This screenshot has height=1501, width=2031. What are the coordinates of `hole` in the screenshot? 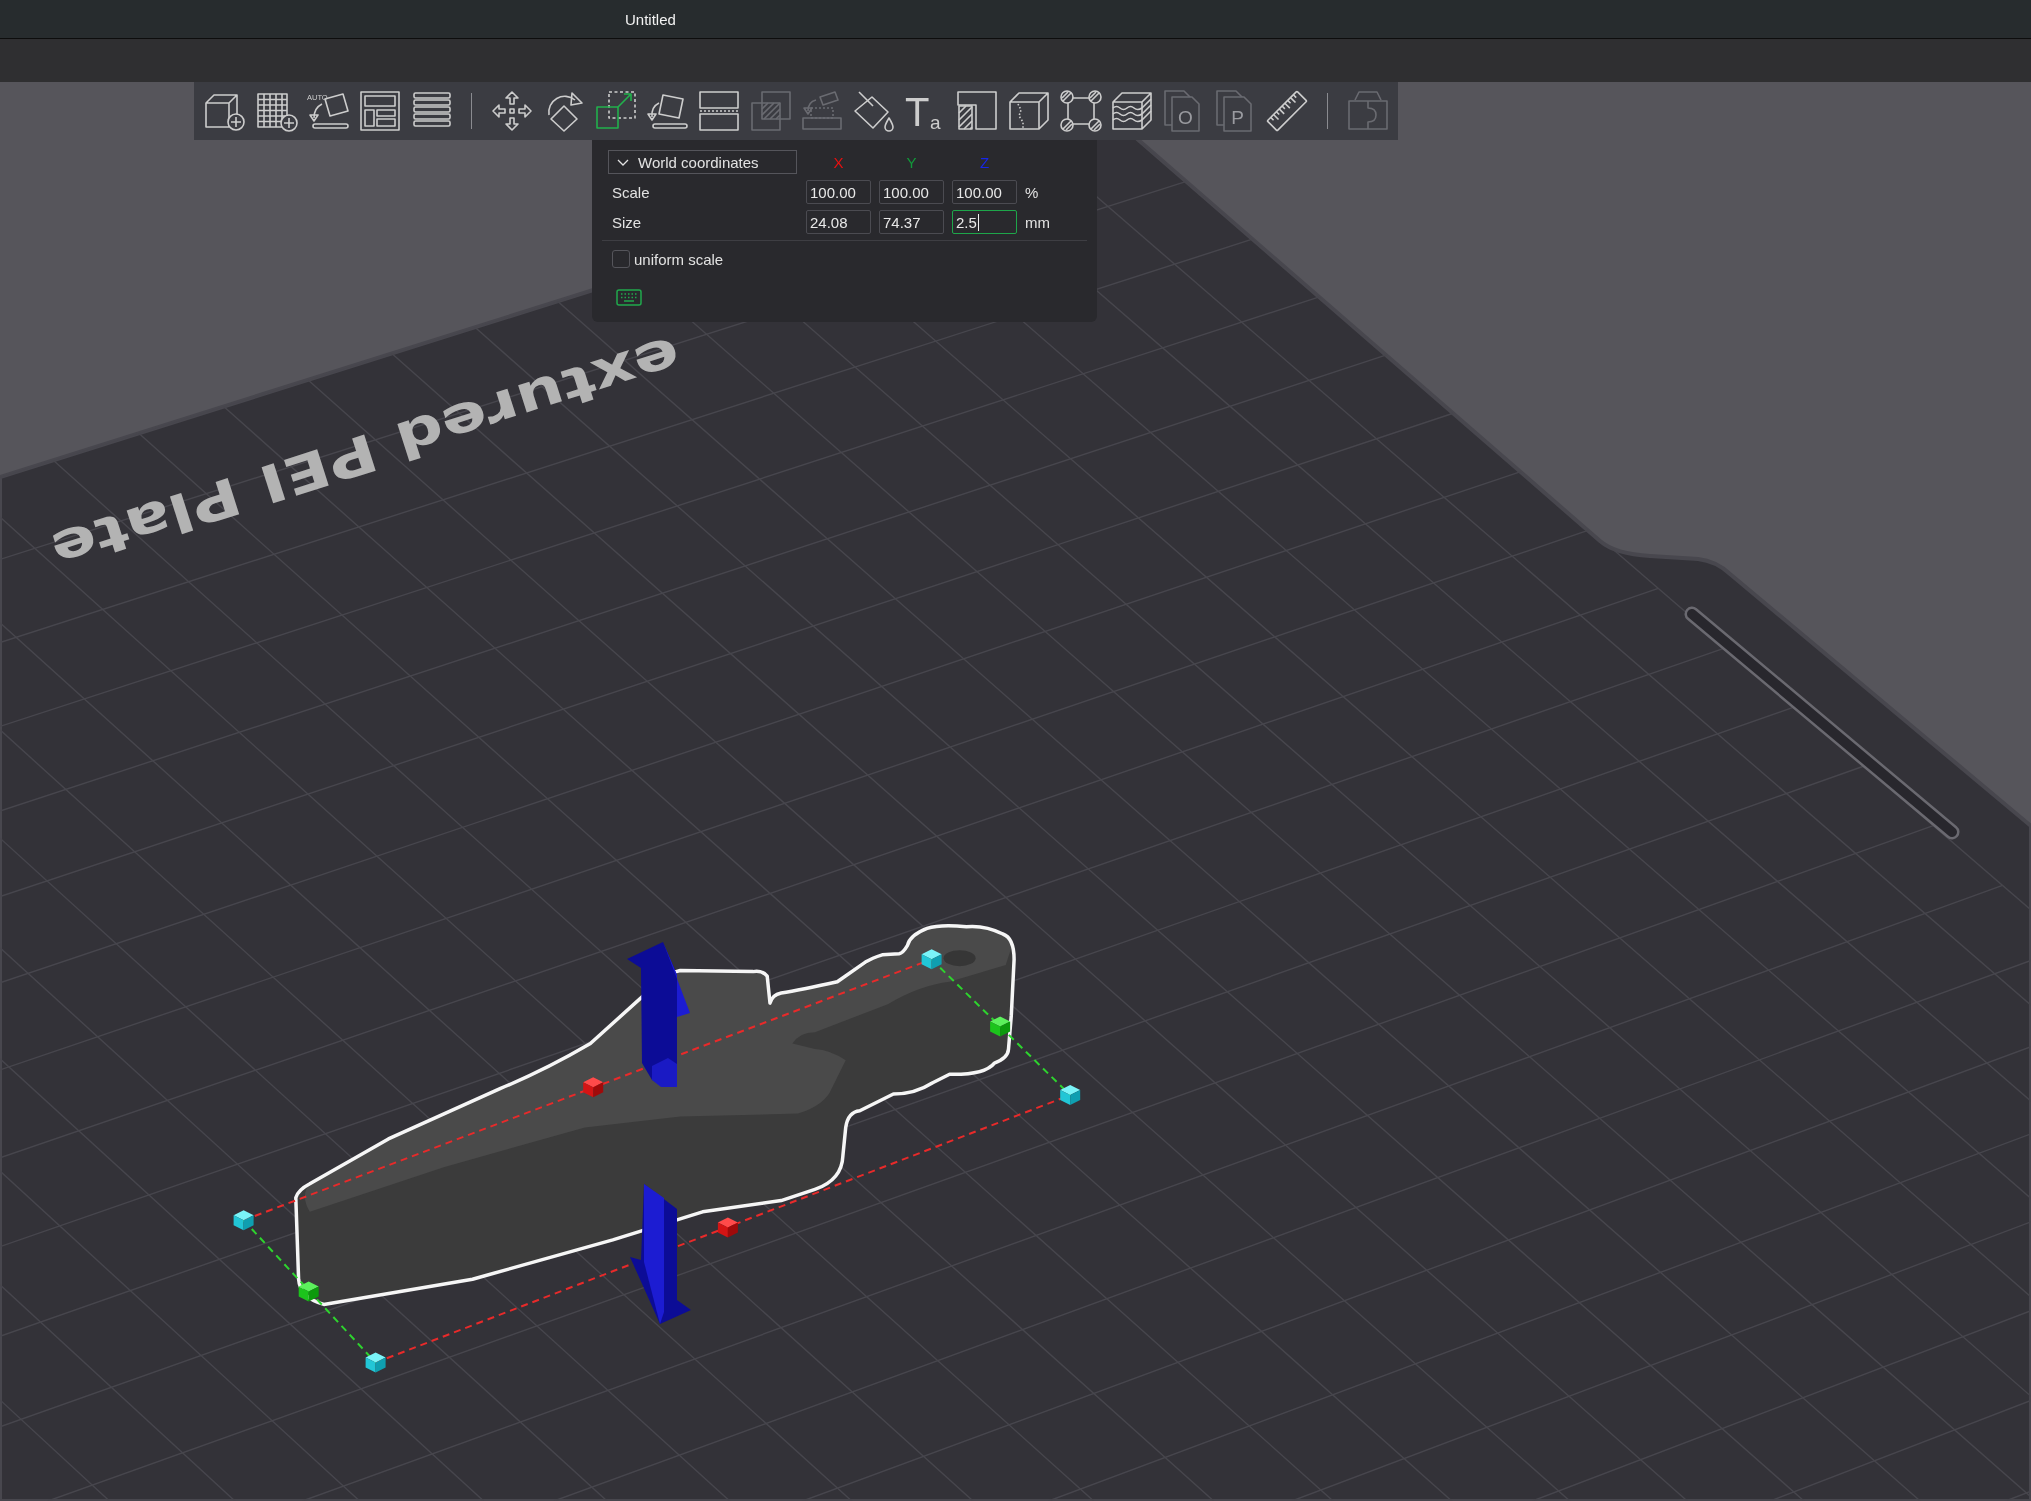 It's located at (959, 958).